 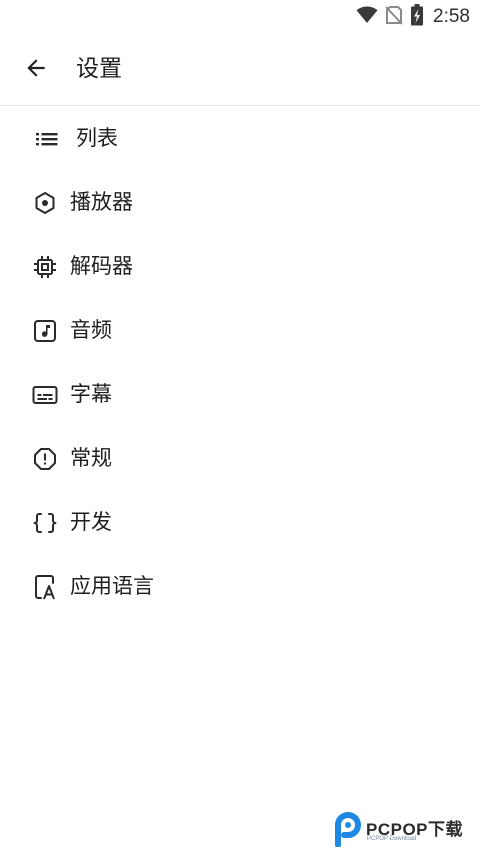 I want to click on menu-label: 解码器, so click(x=101, y=266).